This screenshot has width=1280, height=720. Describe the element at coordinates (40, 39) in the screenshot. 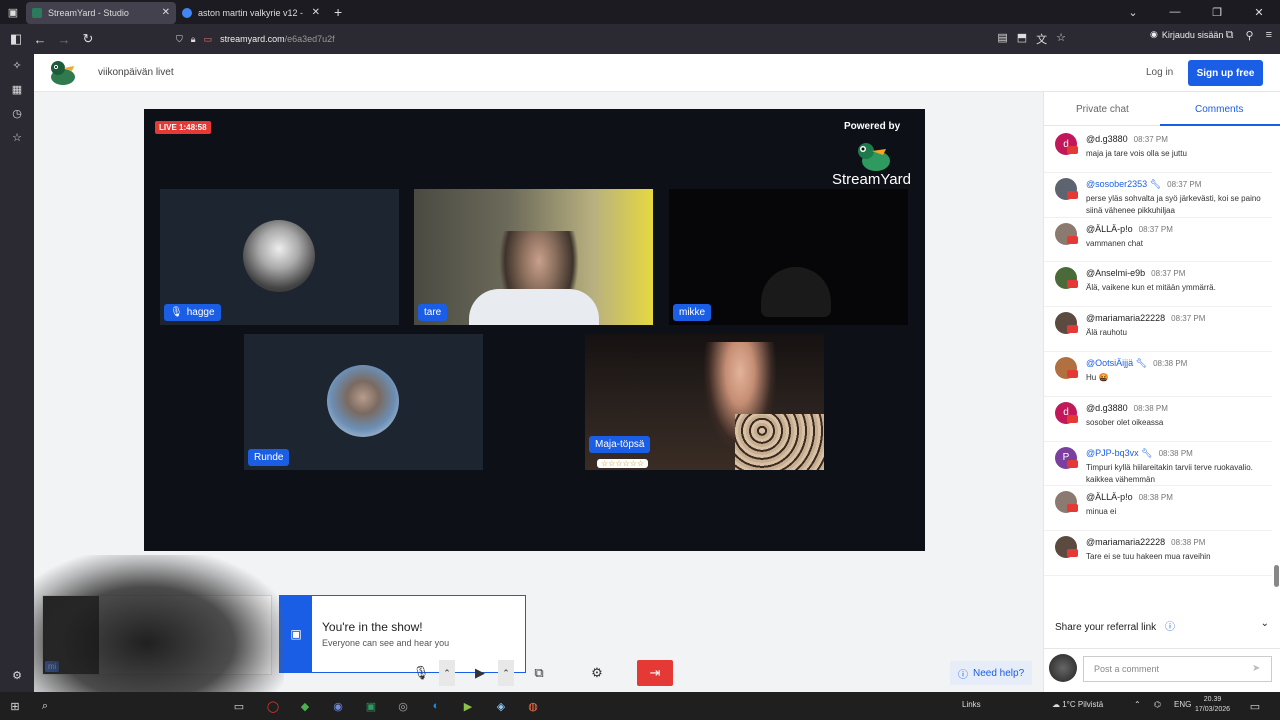

I see `back-icon: ←` at that location.